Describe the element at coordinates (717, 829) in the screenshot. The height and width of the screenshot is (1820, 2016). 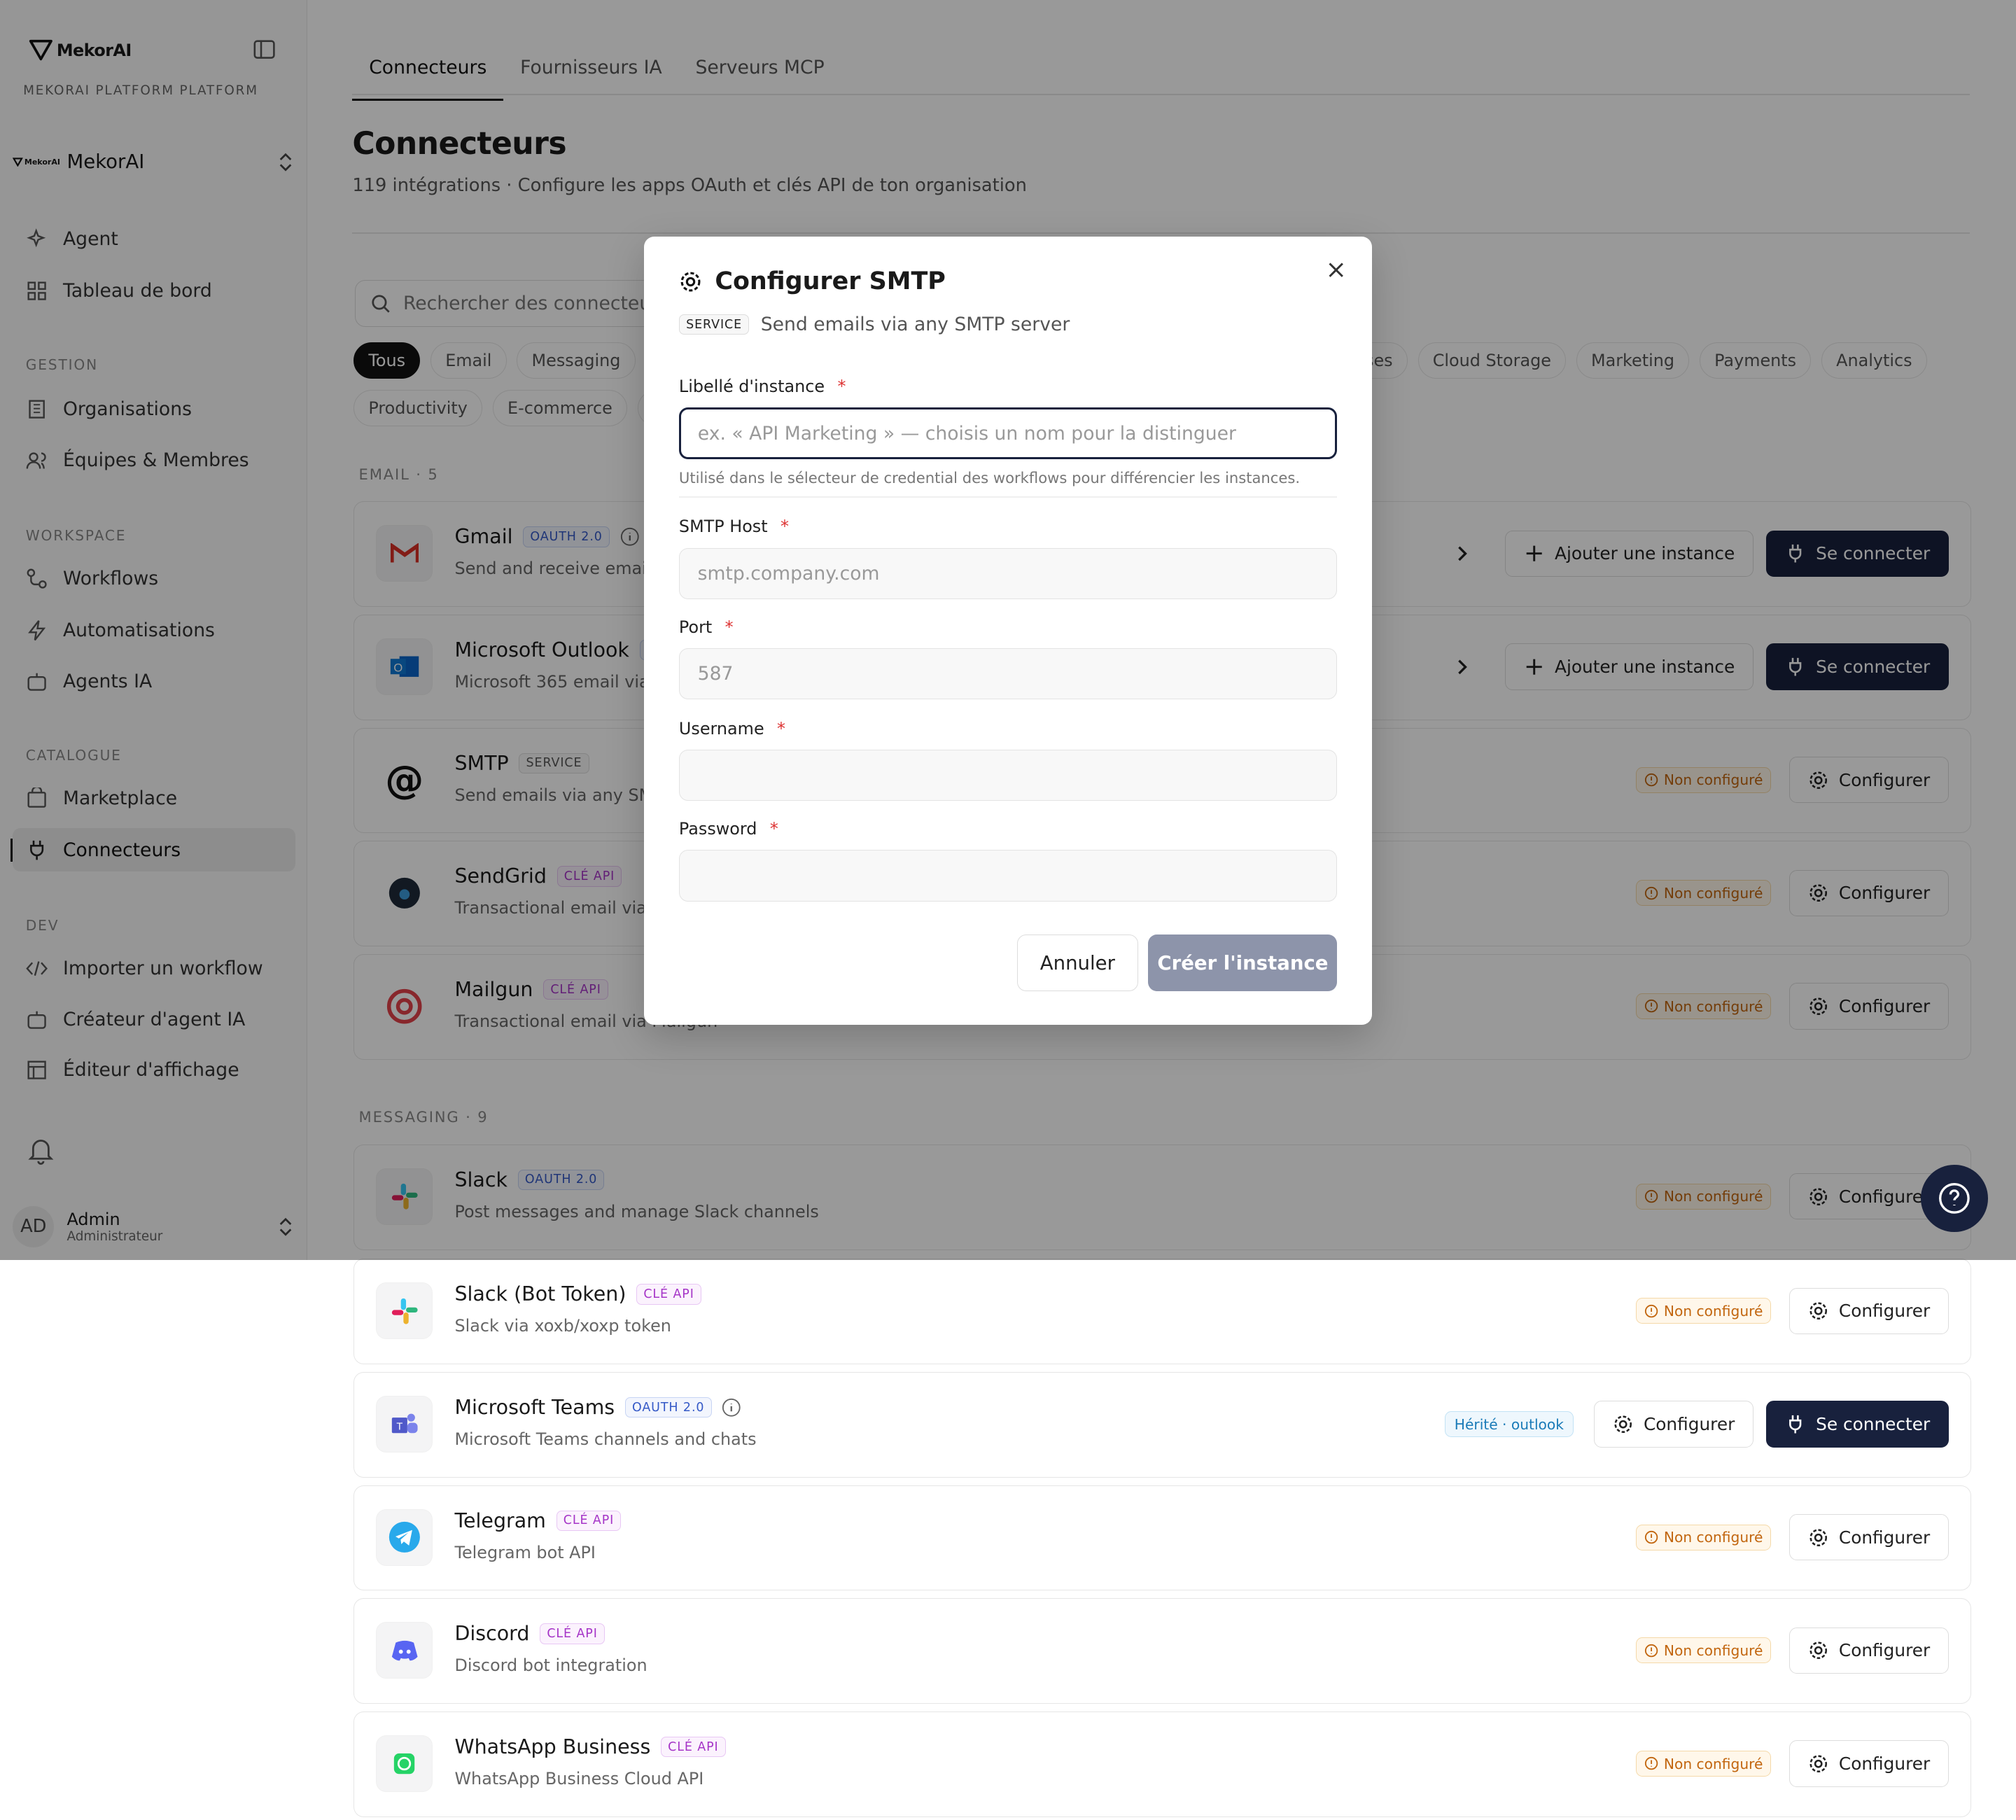
I see `field-label: Password` at that location.